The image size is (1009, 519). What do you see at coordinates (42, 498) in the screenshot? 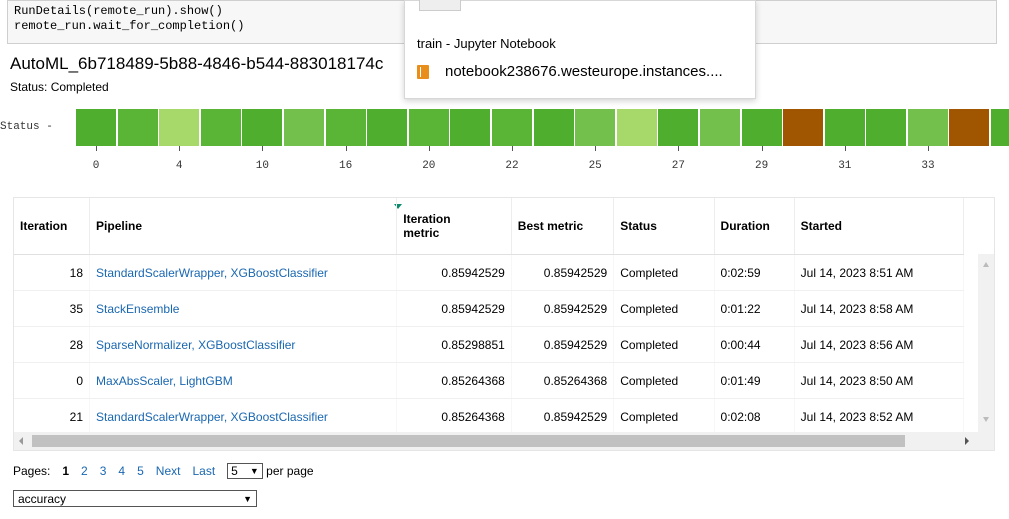
I see `metric-select-value: accuracy` at bounding box center [42, 498].